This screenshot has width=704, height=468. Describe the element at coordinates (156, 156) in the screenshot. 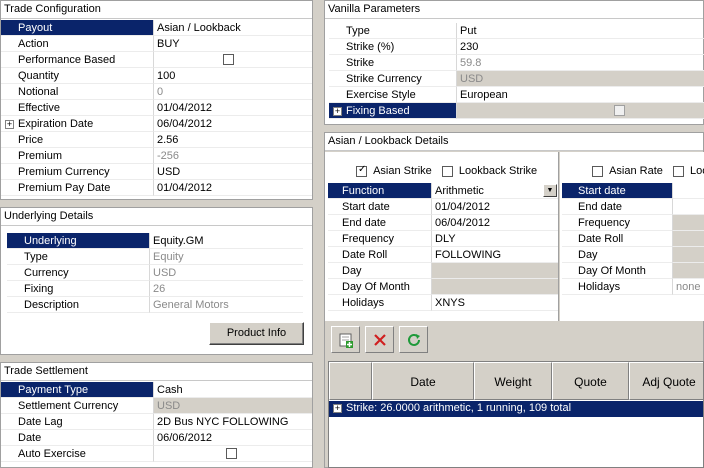

I see `row-premium: Premium -256` at that location.